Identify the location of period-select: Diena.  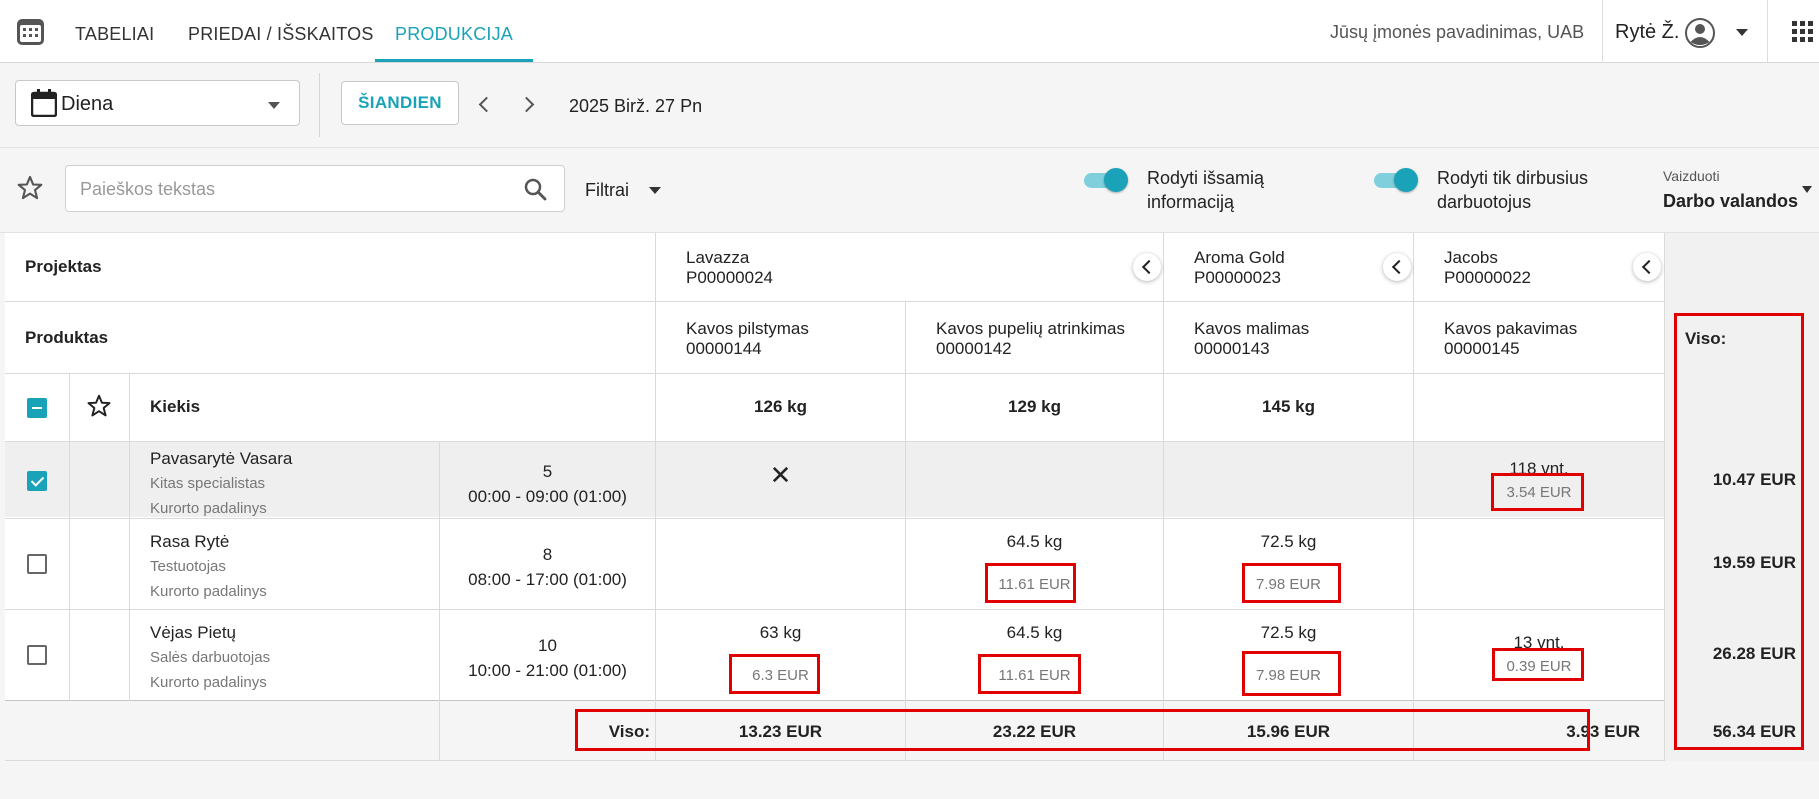
(157, 103).